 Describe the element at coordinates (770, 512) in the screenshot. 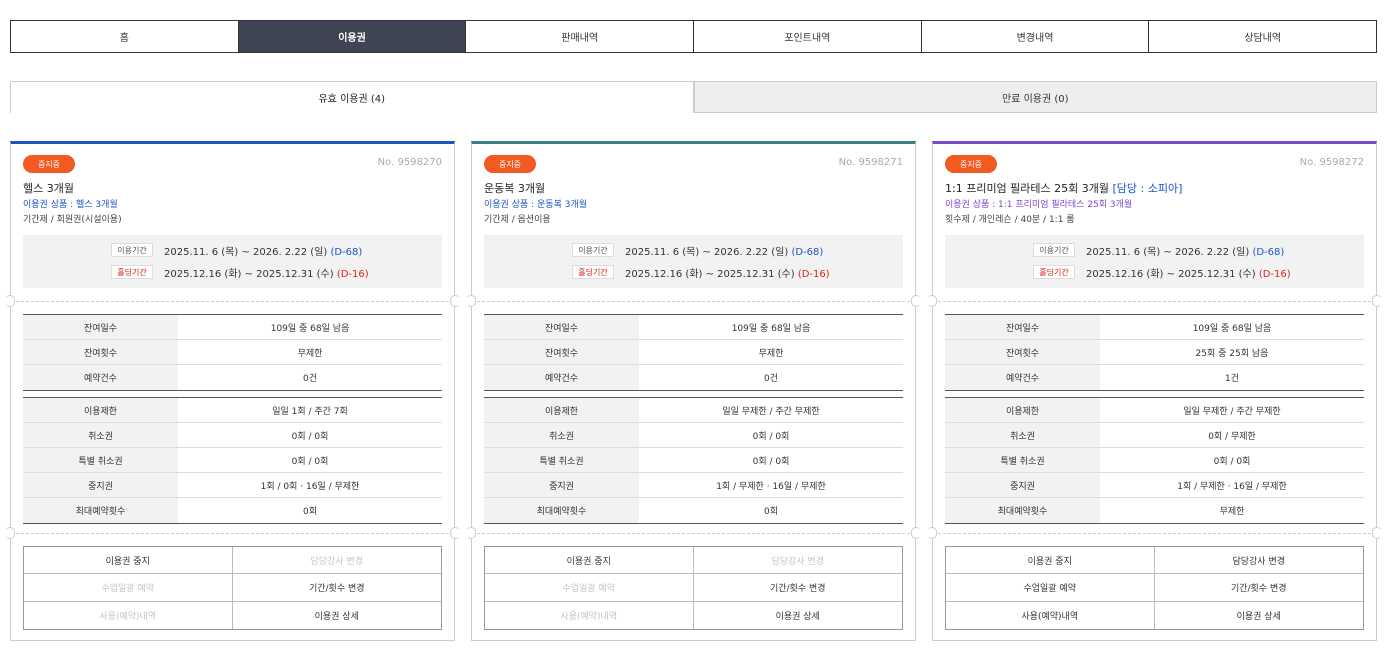

I see `row-value: 0회` at that location.